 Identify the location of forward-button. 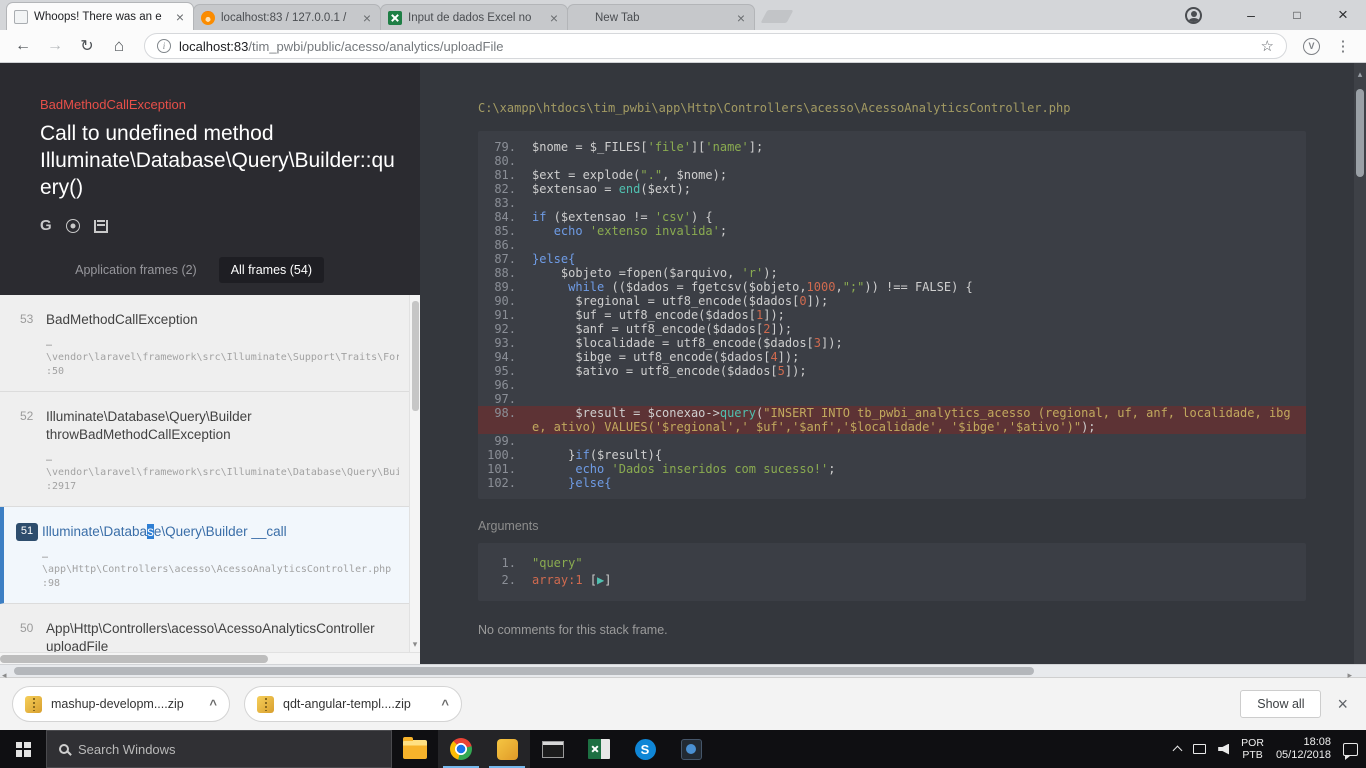
(55, 46).